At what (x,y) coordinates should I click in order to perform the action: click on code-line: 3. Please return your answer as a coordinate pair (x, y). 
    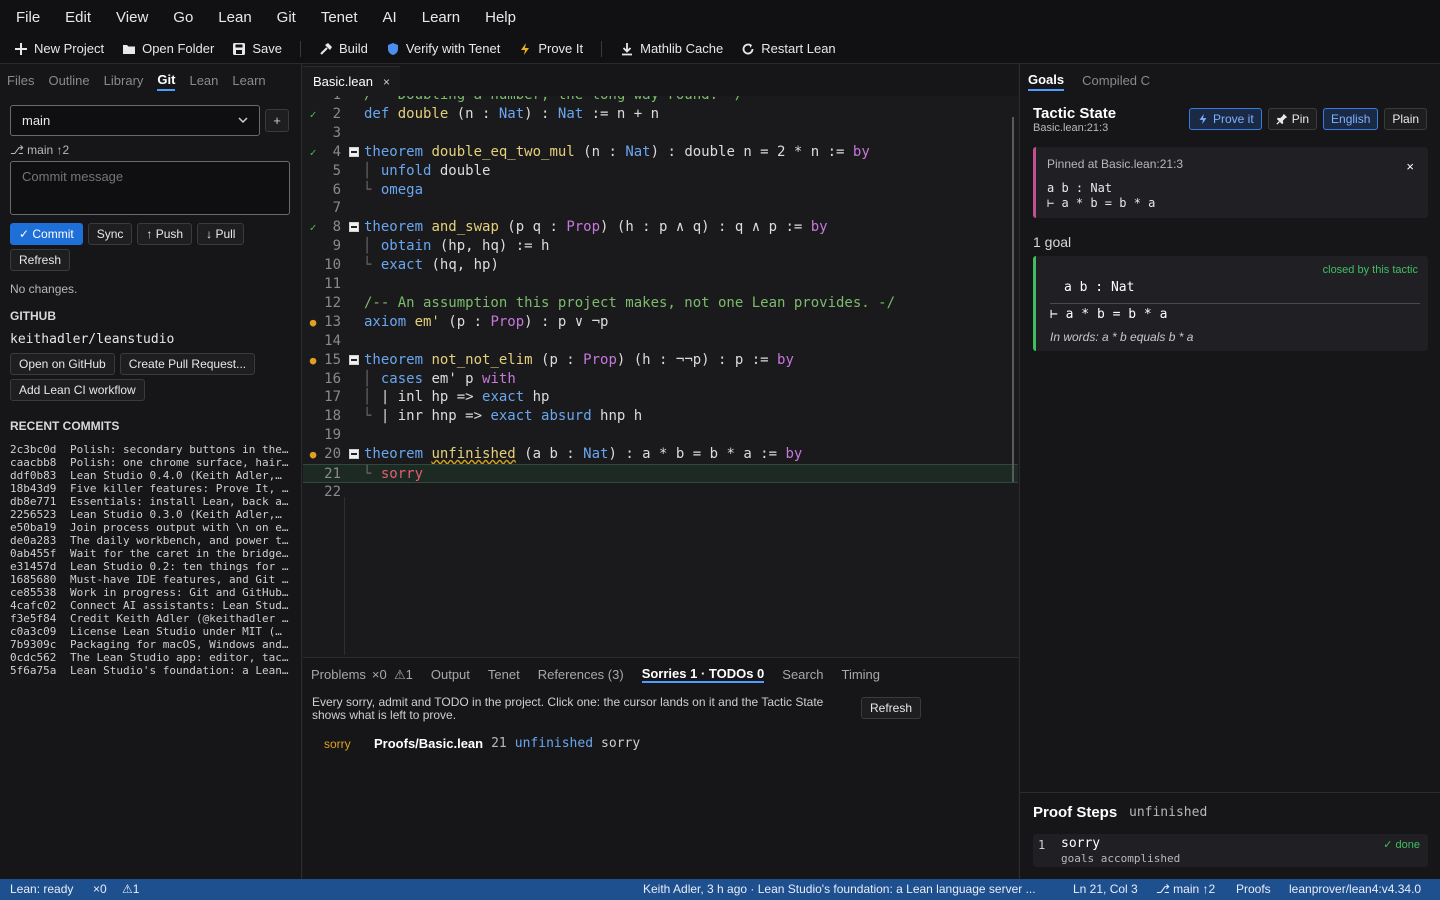
    Looking at the image, I should click on (660, 133).